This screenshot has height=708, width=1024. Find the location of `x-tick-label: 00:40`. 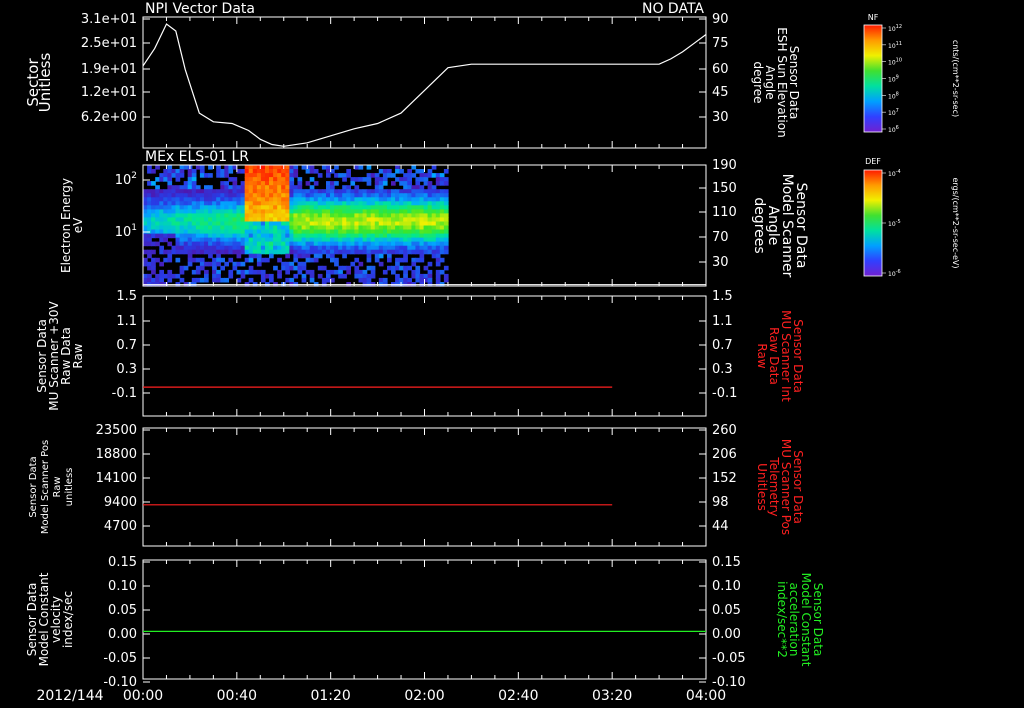

x-tick-label: 00:40 is located at coordinates (237, 696).